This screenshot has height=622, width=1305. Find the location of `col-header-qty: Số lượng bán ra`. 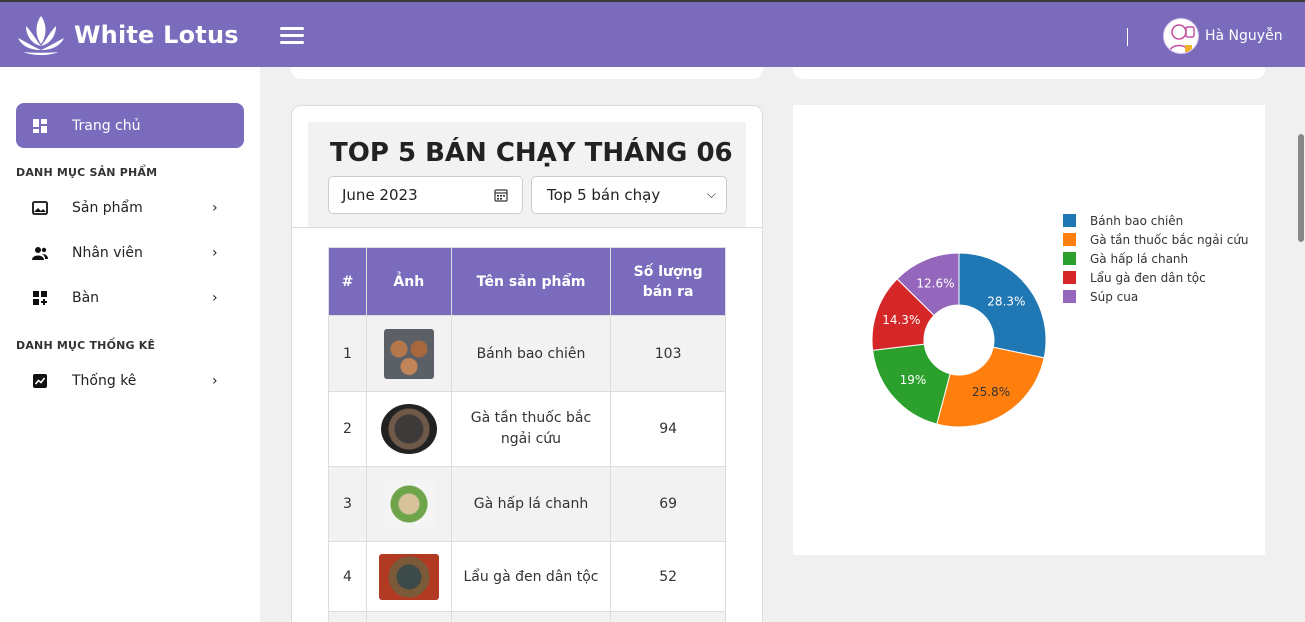

col-header-qty: Số lượng bán ra is located at coordinates (668, 281).